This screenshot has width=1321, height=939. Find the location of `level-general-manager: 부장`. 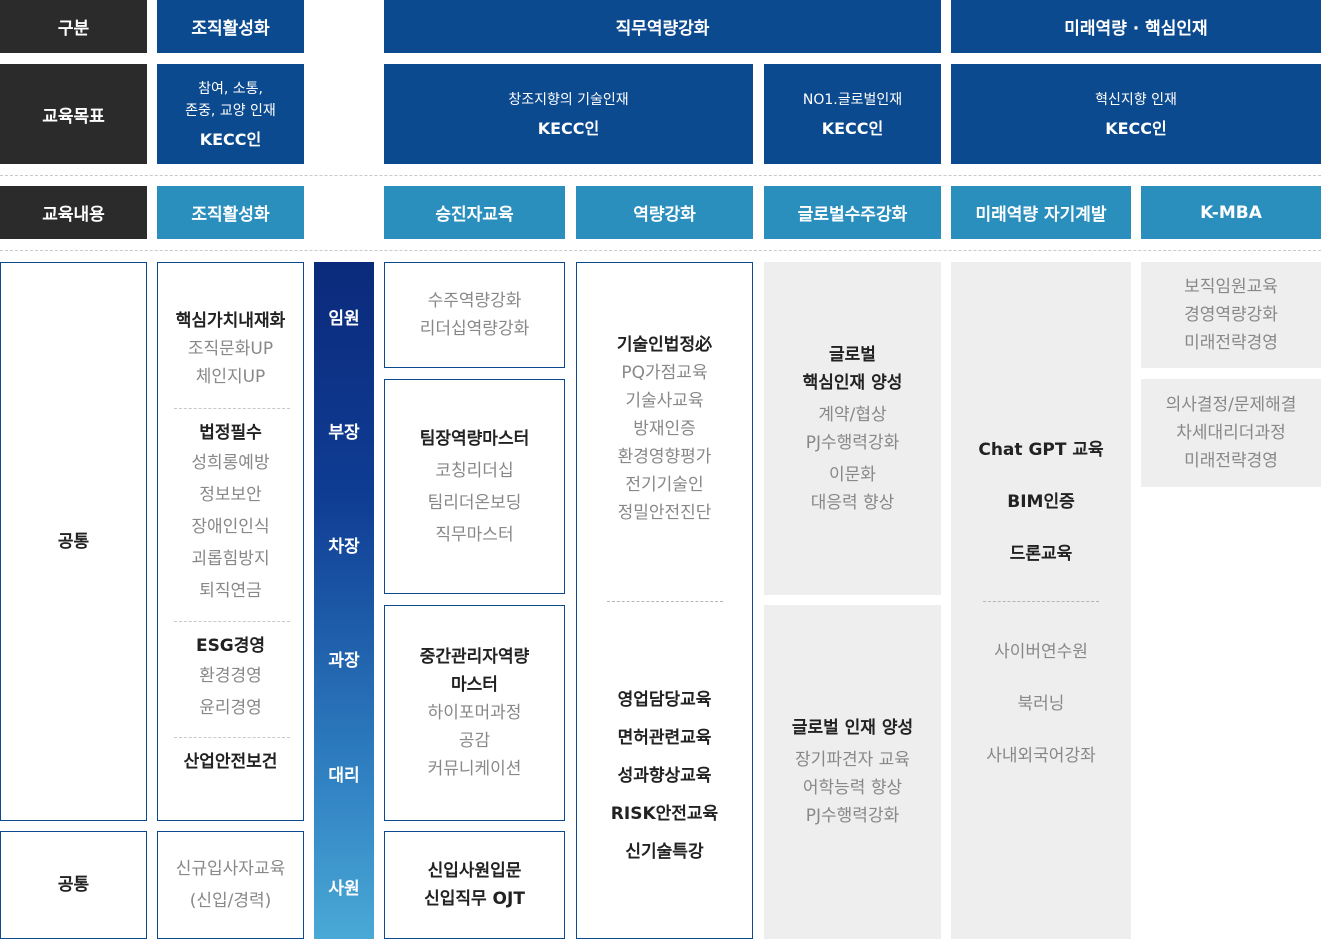

level-general-manager: 부장 is located at coordinates (344, 433).